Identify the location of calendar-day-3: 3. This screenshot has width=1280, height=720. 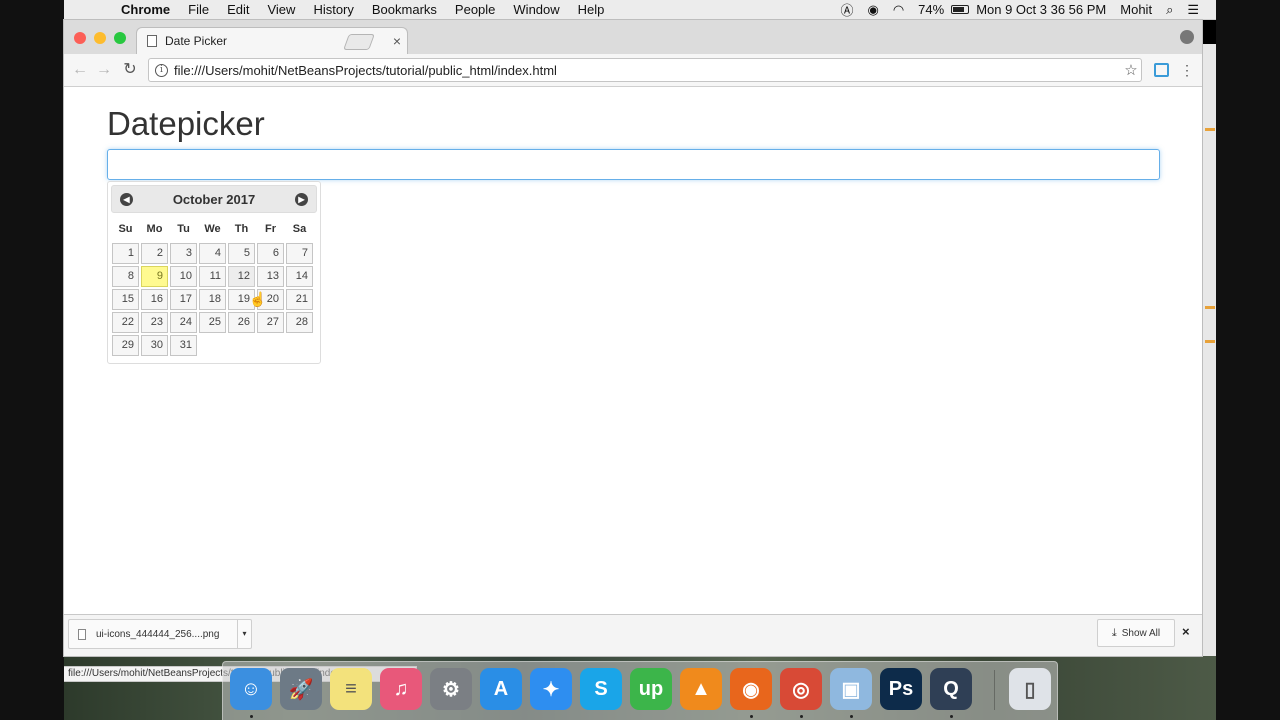
(183, 253).